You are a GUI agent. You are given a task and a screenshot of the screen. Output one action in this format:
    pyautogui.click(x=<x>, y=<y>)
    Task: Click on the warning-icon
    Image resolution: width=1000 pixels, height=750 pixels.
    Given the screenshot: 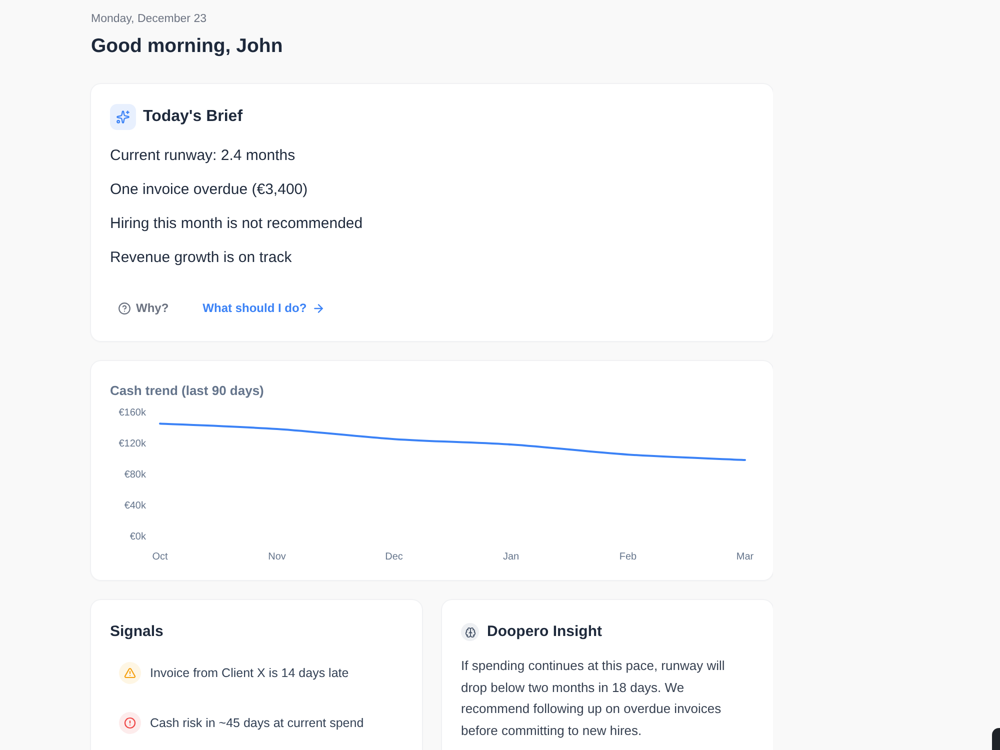 What is the action you would take?
    pyautogui.click(x=130, y=673)
    